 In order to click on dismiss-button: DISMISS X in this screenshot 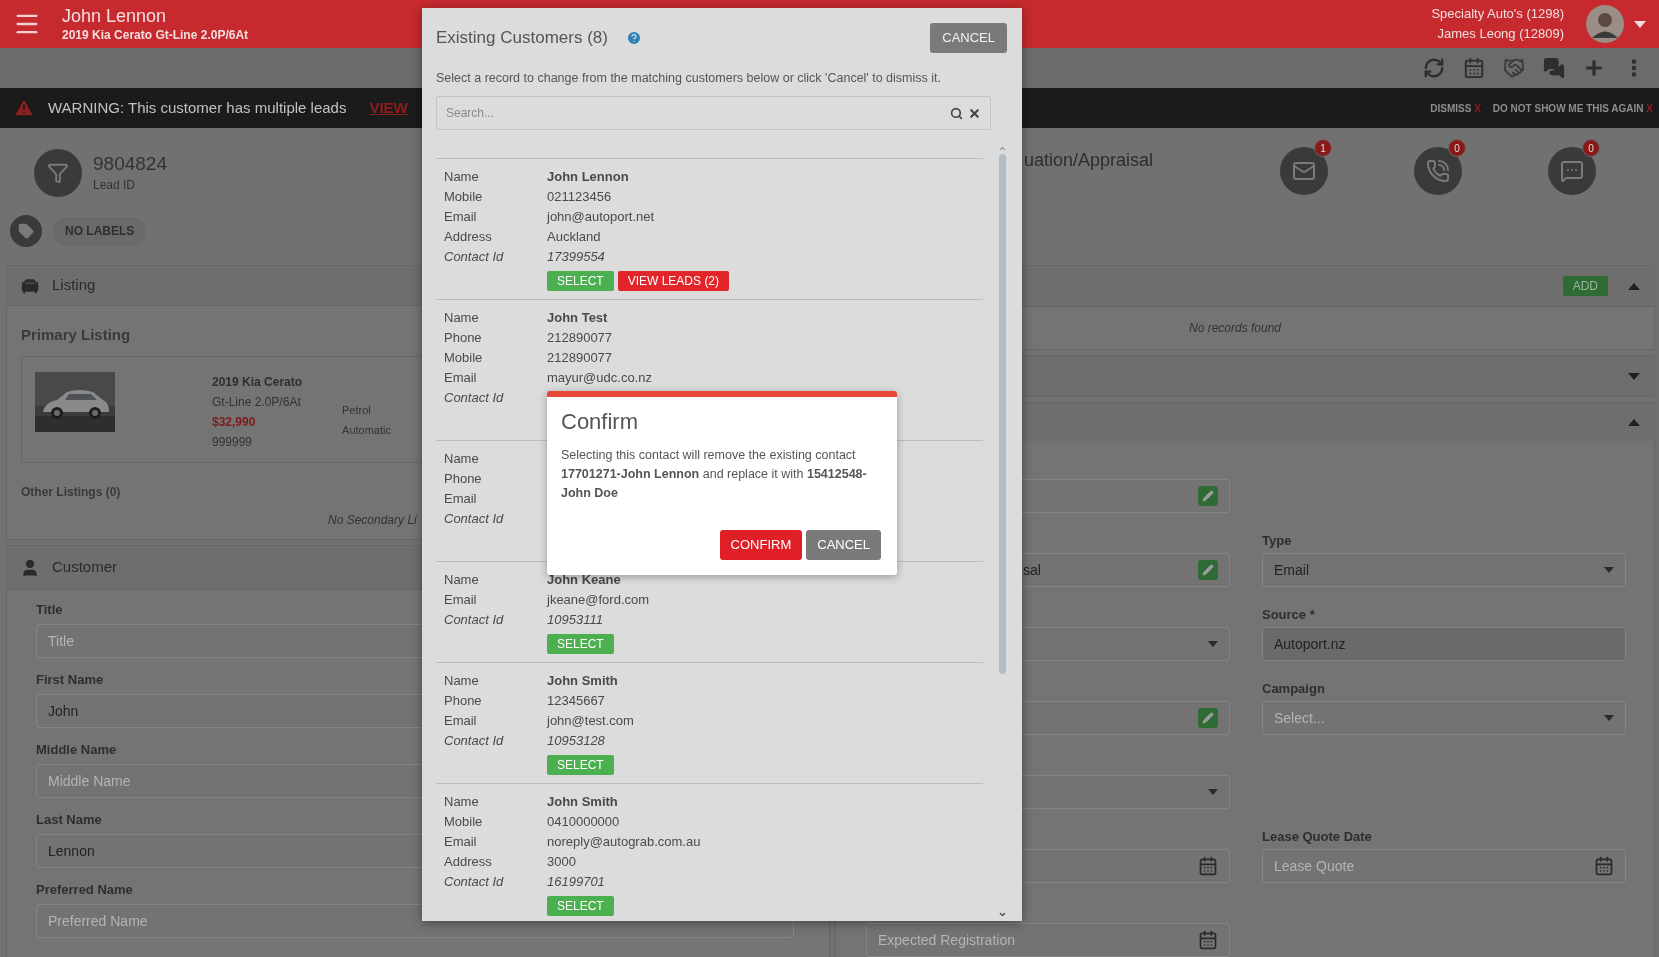, I will do `click(1455, 108)`.